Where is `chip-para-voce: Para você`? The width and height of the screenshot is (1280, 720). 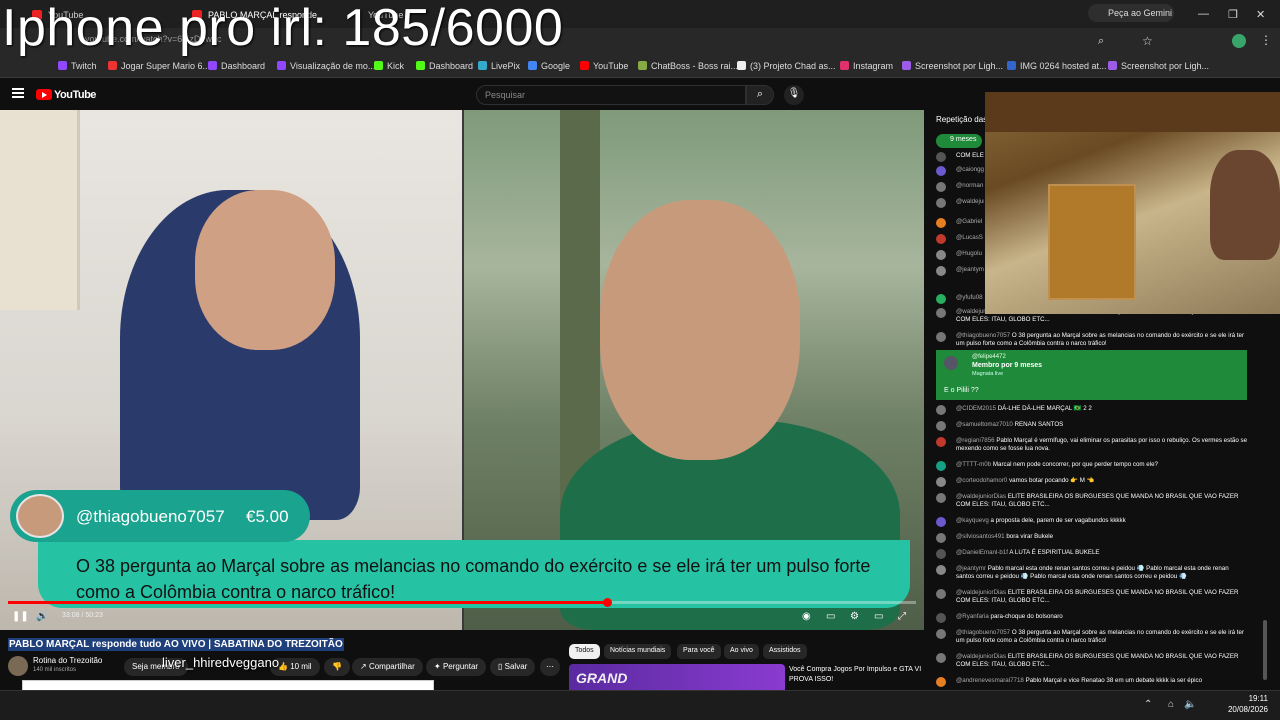 chip-para-voce: Para você is located at coordinates (699, 651).